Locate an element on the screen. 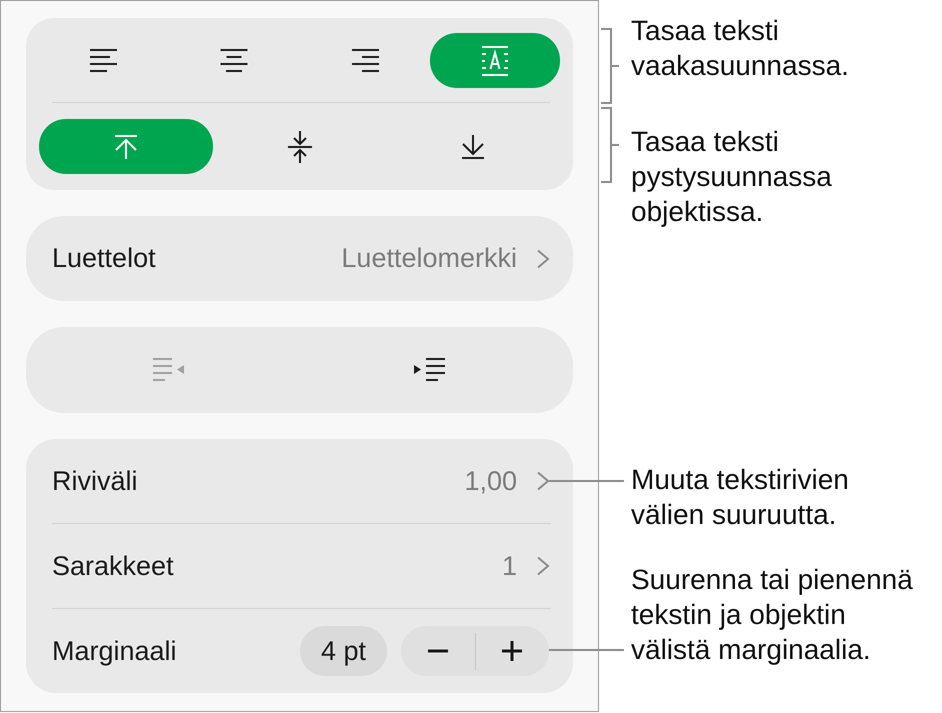 The width and height of the screenshot is (942, 713). callout-text: Suurenna tai pienennä tekstin ja objektin välistä marginaalia. is located at coordinates (772, 615).